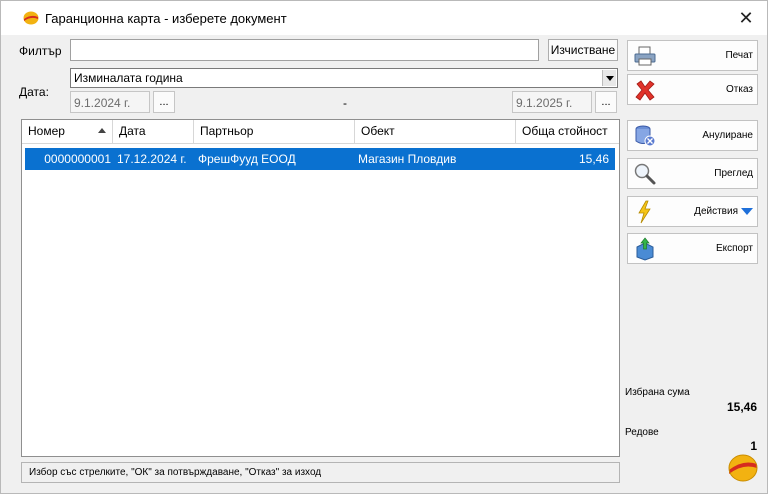  I want to click on preview-button: Преглед, so click(692, 173).